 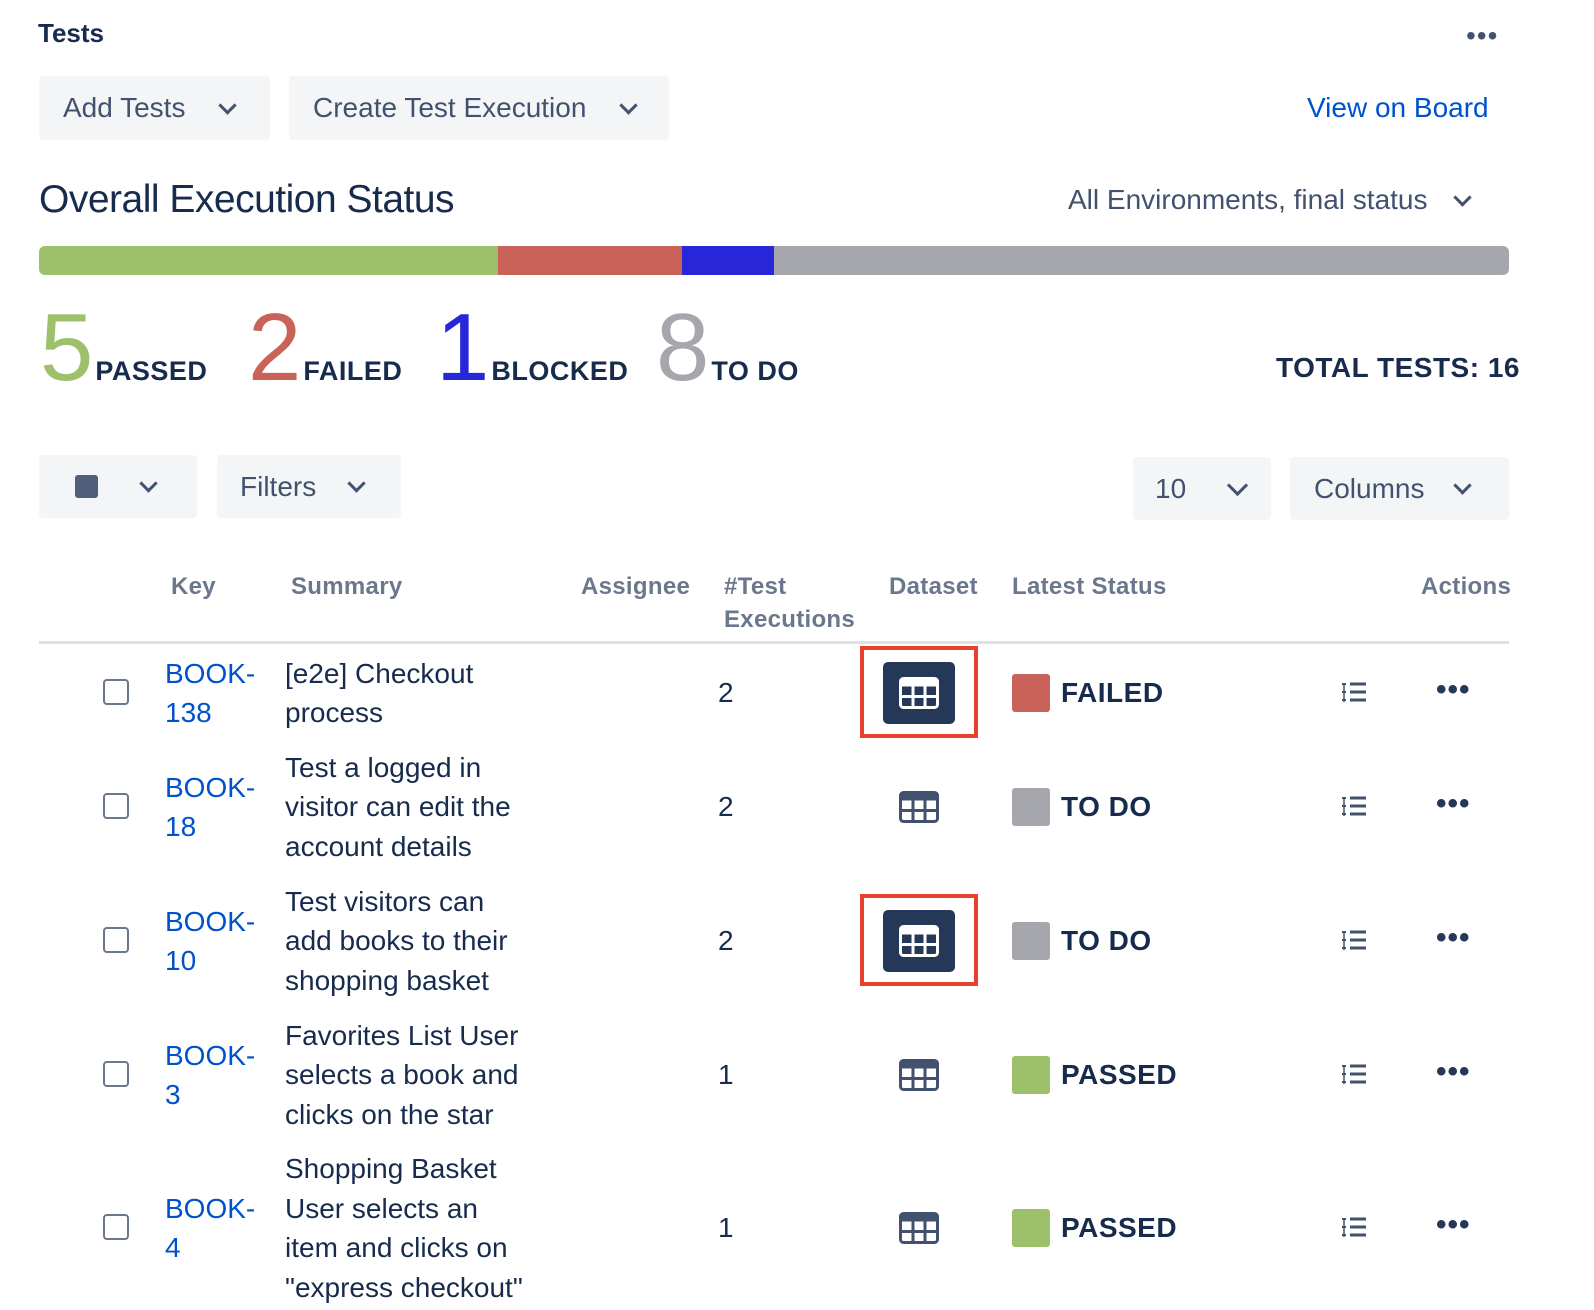 I want to click on select-all-dropdown, so click(x=118, y=486).